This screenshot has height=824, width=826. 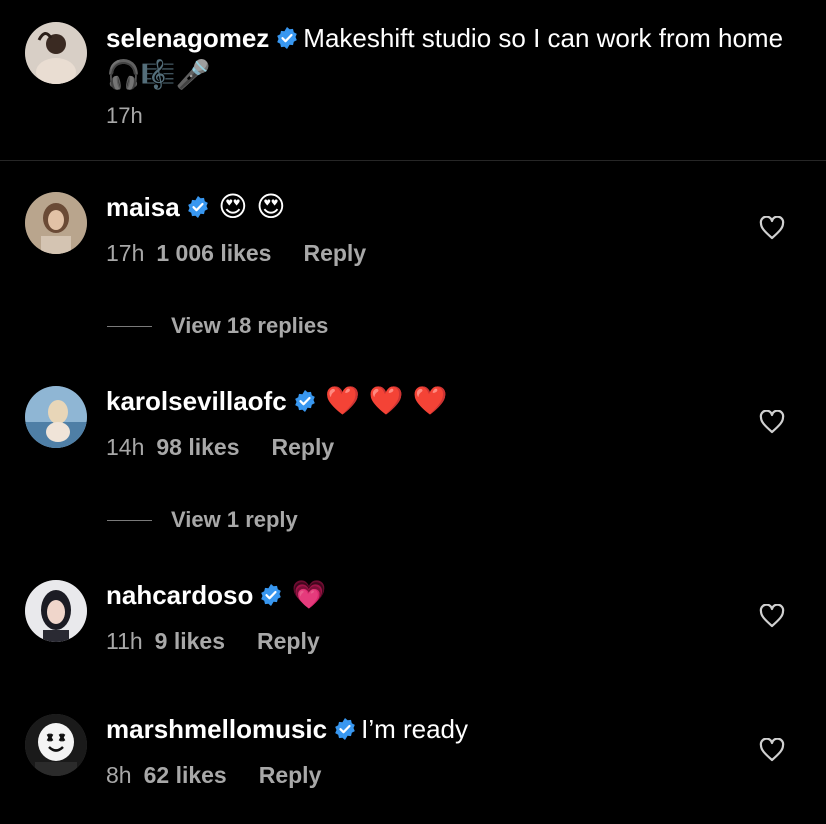 I want to click on comment-username: marshmellomusic, so click(x=216, y=729).